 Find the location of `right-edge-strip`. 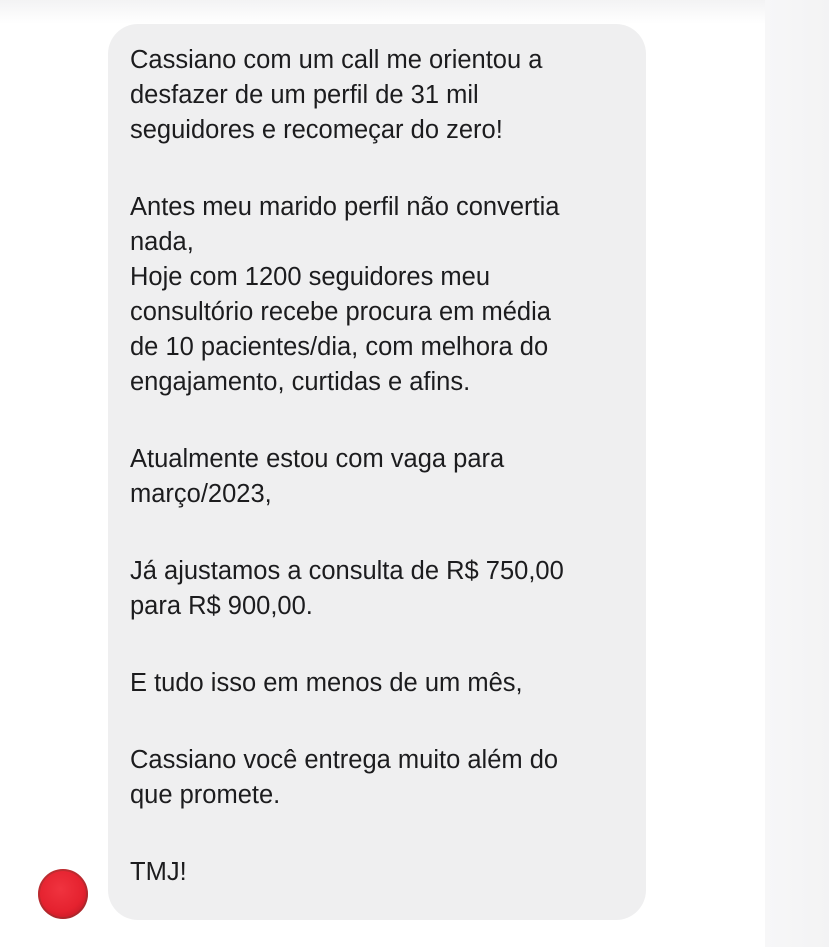

right-edge-strip is located at coordinates (797, 473).